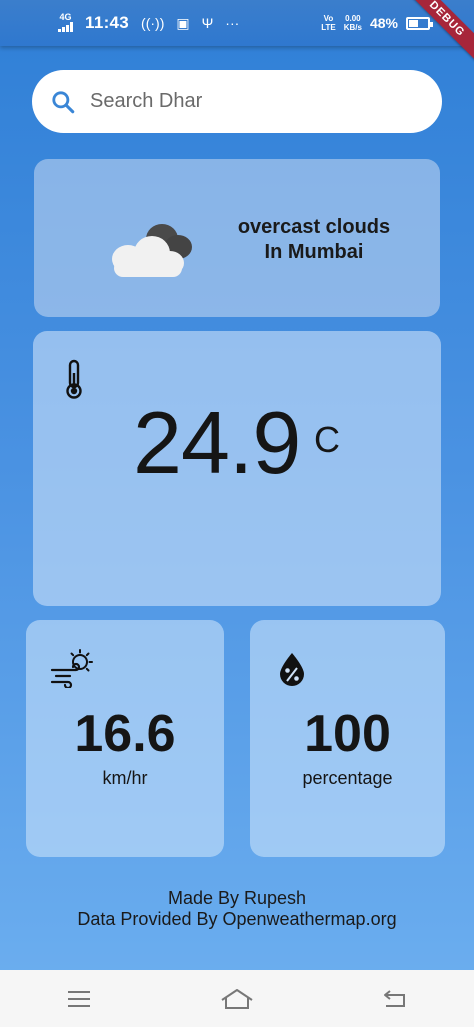  Describe the element at coordinates (237, 919) in the screenshot. I see `footer-provider: Data Provided By Openweathermap.org` at that location.